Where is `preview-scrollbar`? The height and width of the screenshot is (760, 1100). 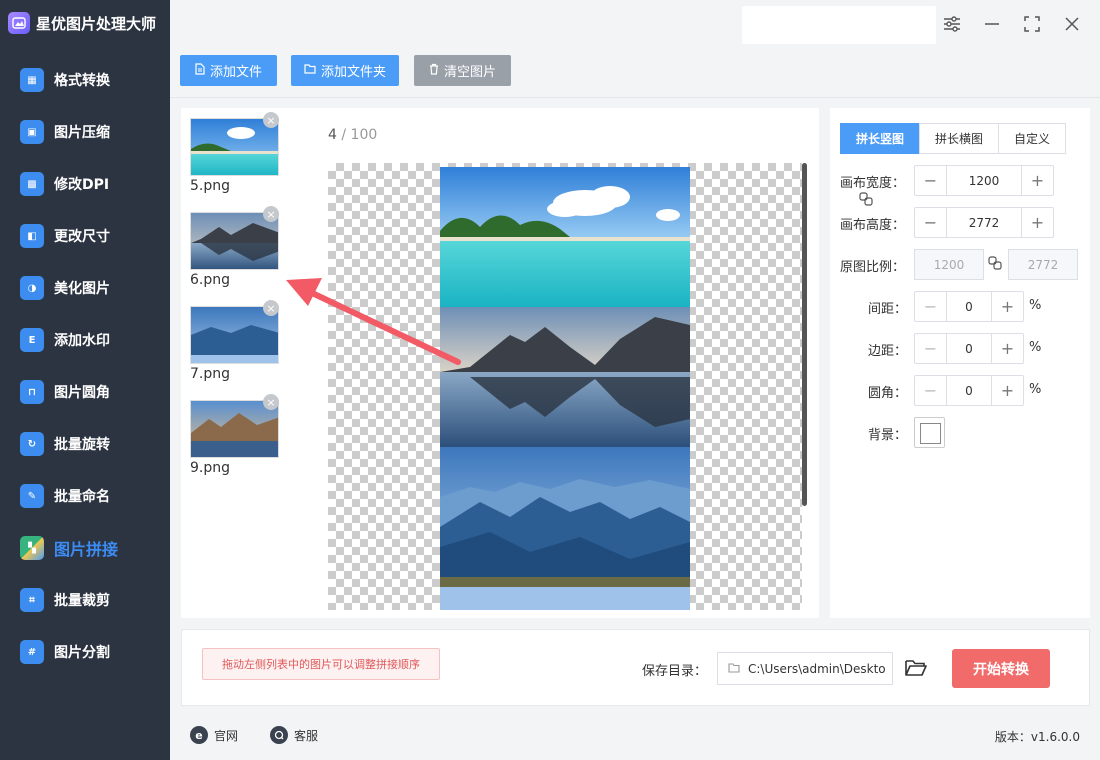
preview-scrollbar is located at coordinates (804, 334).